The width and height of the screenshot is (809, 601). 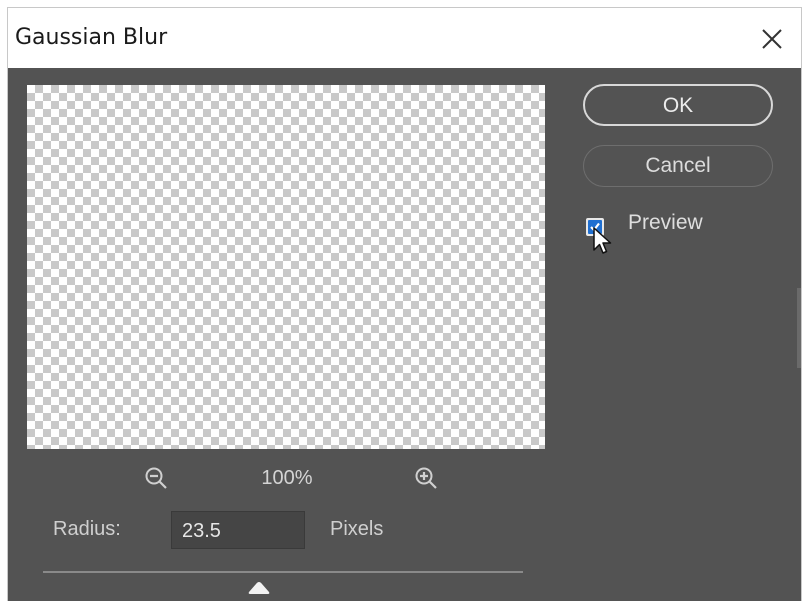 I want to click on radius-units: Pixels, so click(x=357, y=529).